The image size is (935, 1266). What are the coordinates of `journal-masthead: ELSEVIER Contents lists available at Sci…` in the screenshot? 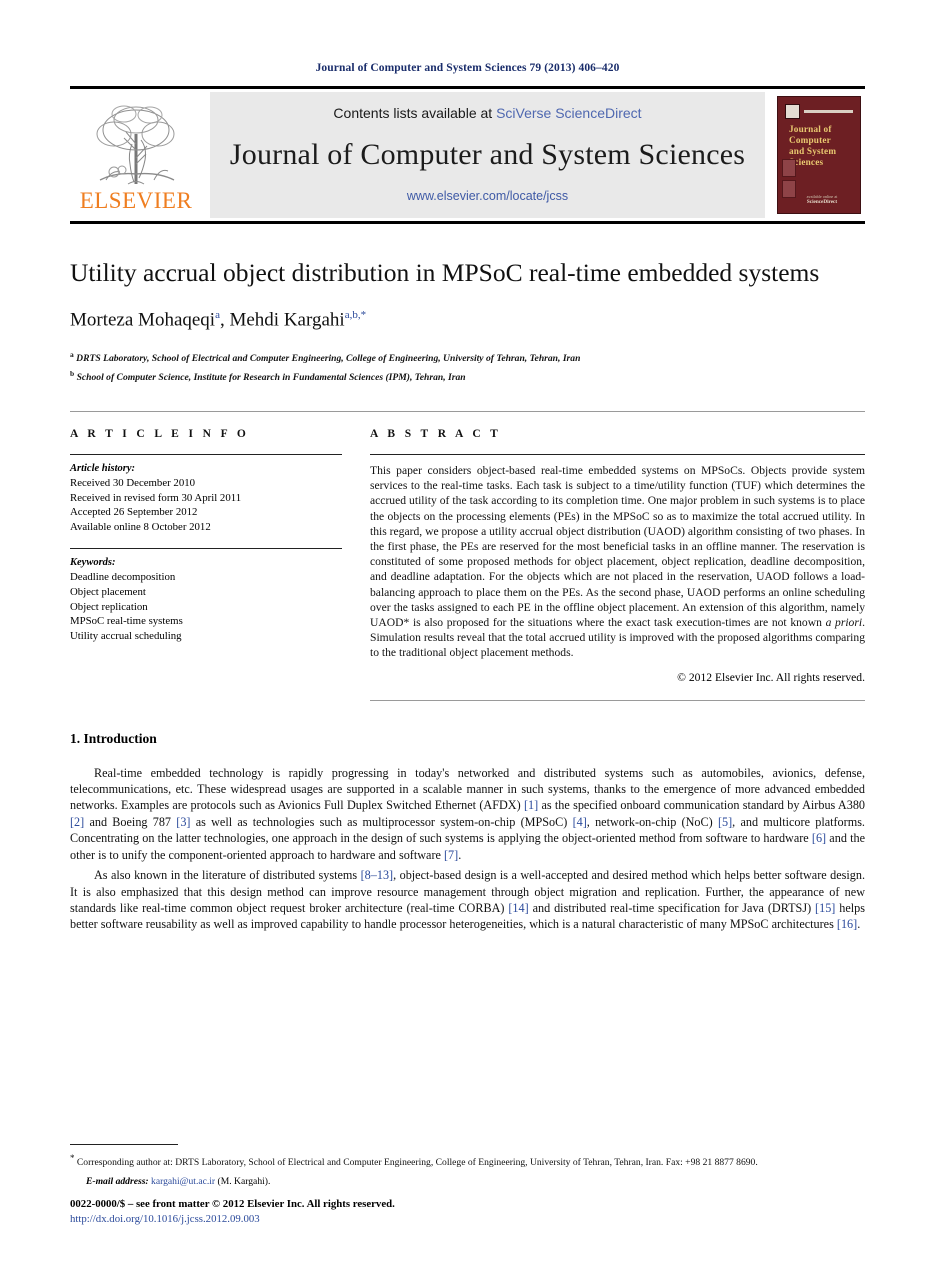 It's located at (467, 155).